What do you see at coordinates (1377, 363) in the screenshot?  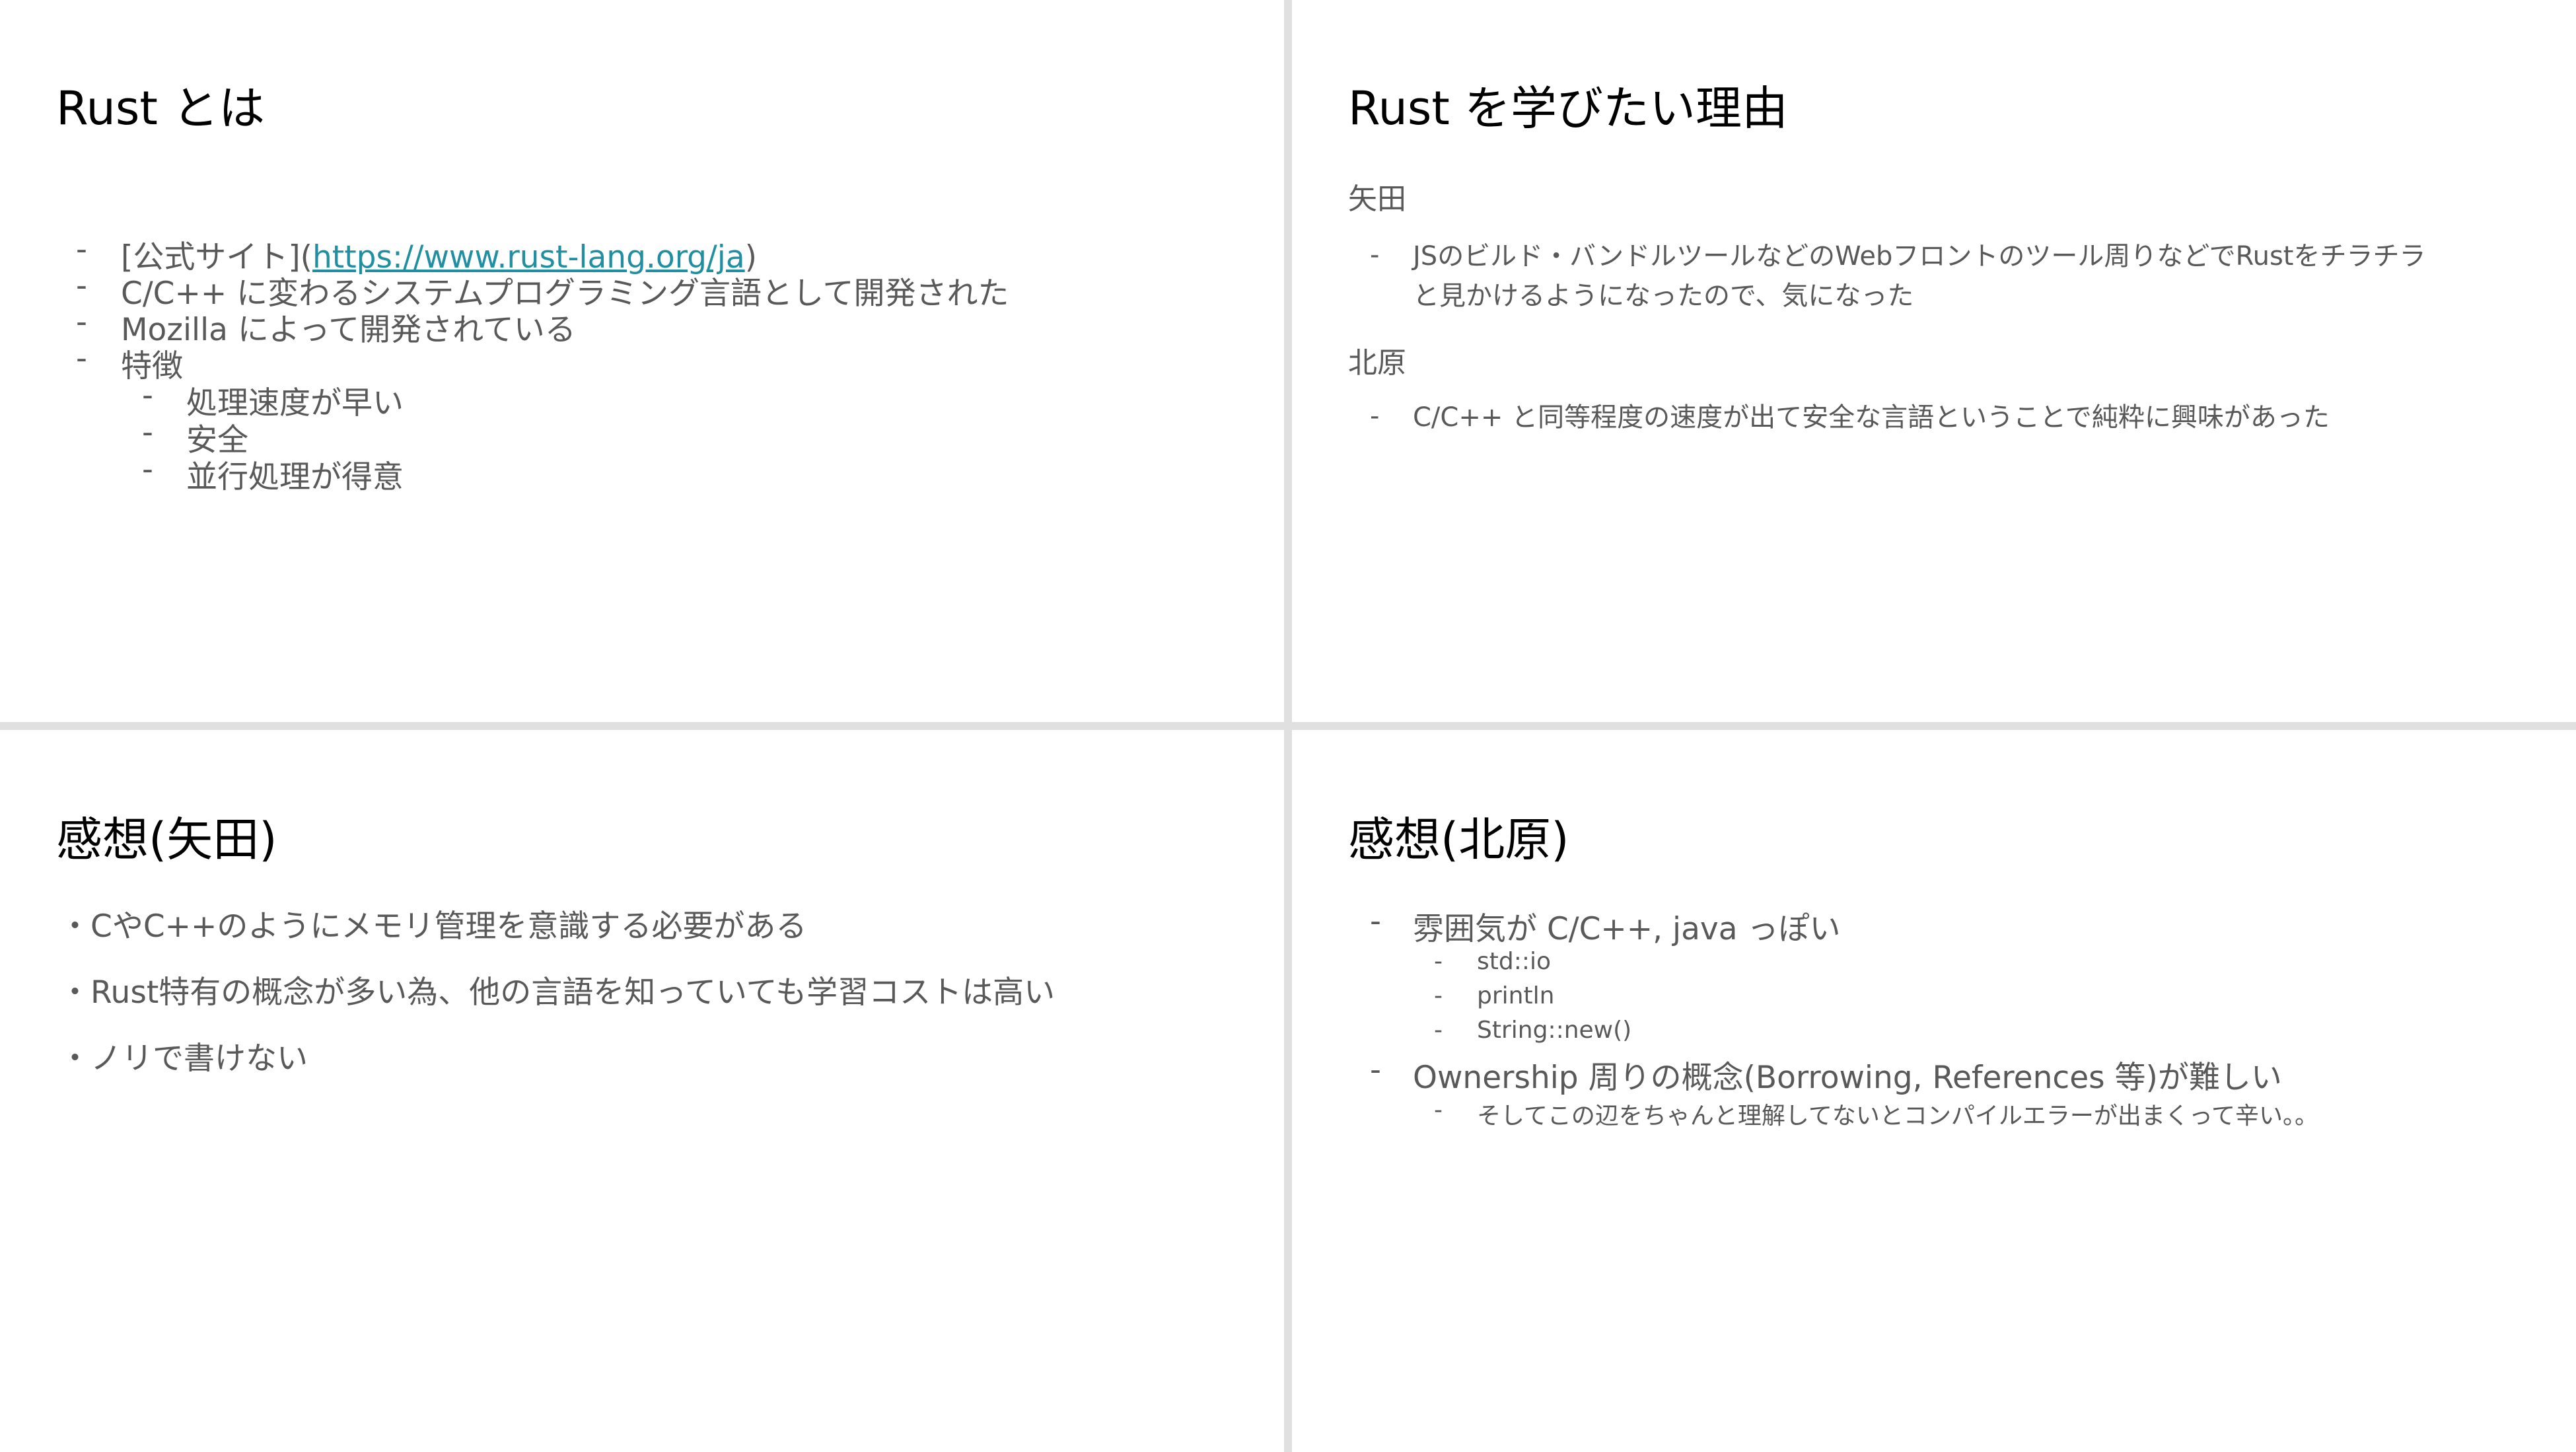 I see `person-name: 北原` at bounding box center [1377, 363].